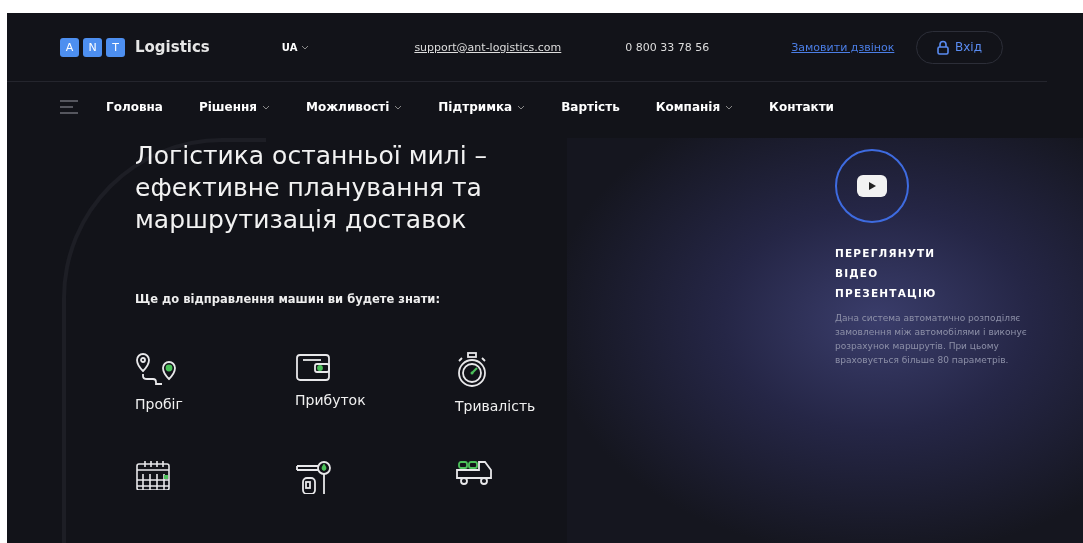 The width and height of the screenshot is (1083, 543). I want to click on lock-icon, so click(943, 47).